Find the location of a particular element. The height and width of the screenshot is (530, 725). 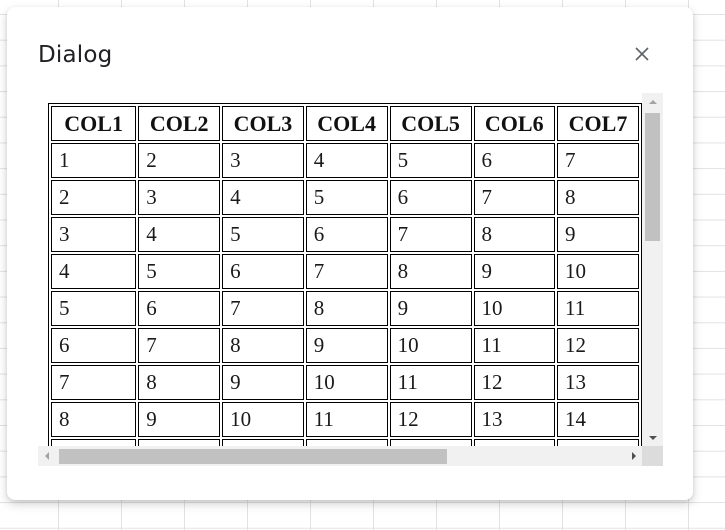

vertical-scrollbar-thumb is located at coordinates (652, 177).